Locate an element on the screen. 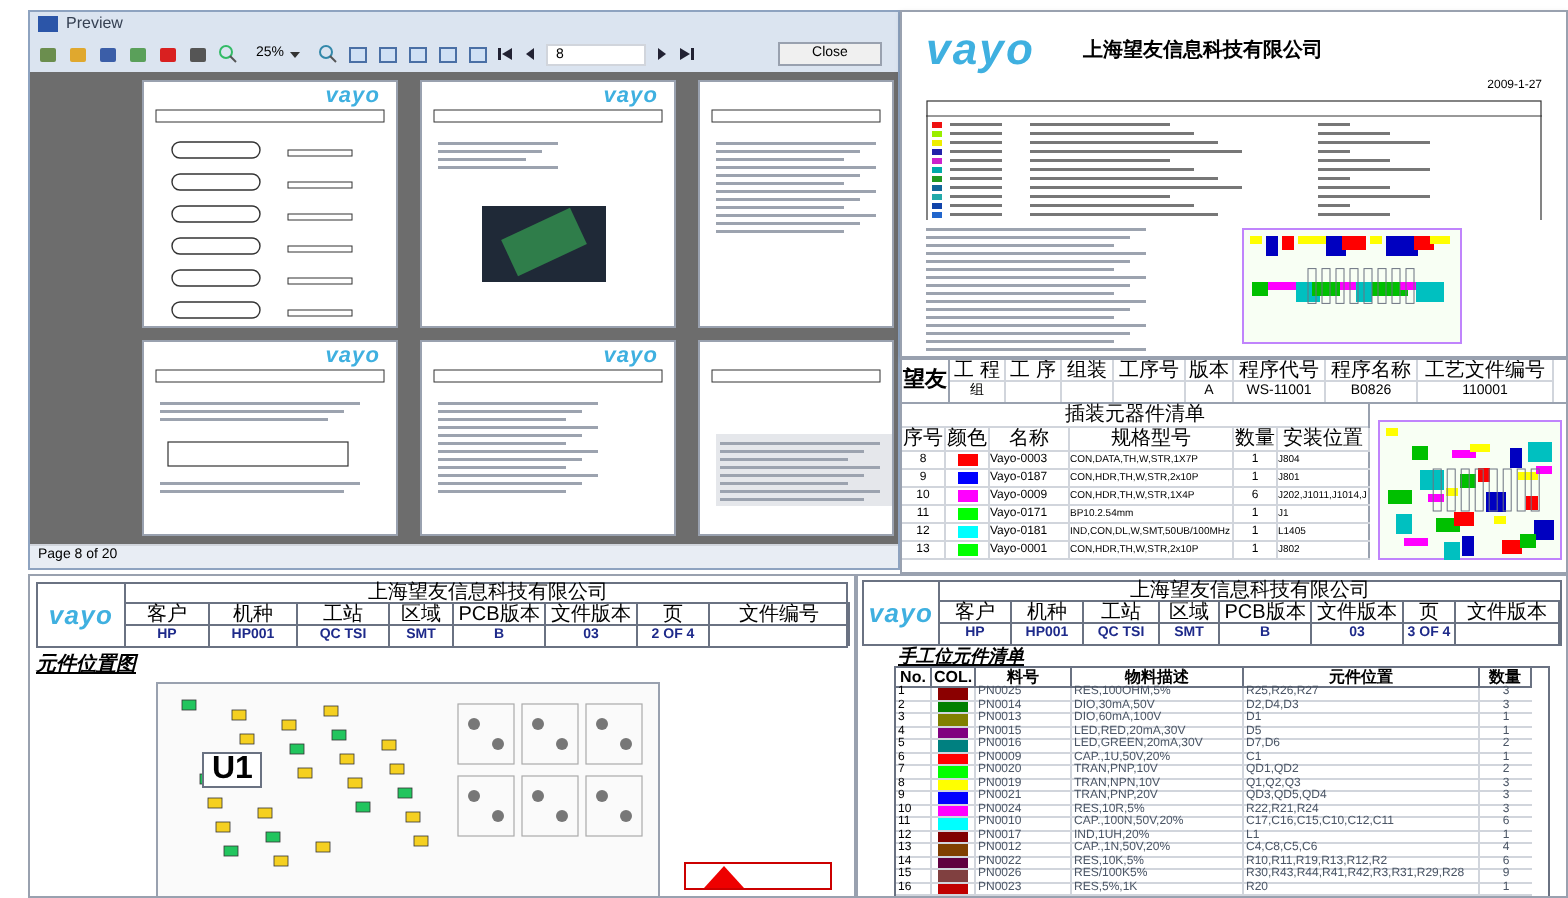 This screenshot has width=1568, height=898. header-label: 组装 is located at coordinates (1088, 371).